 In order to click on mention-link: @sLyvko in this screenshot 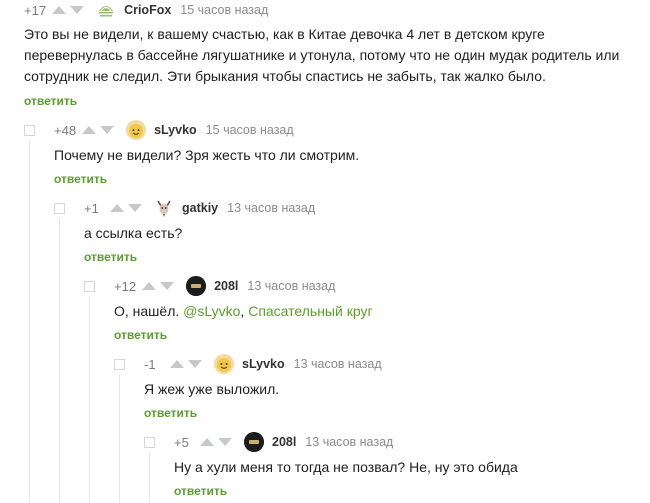, I will do `click(211, 311)`.